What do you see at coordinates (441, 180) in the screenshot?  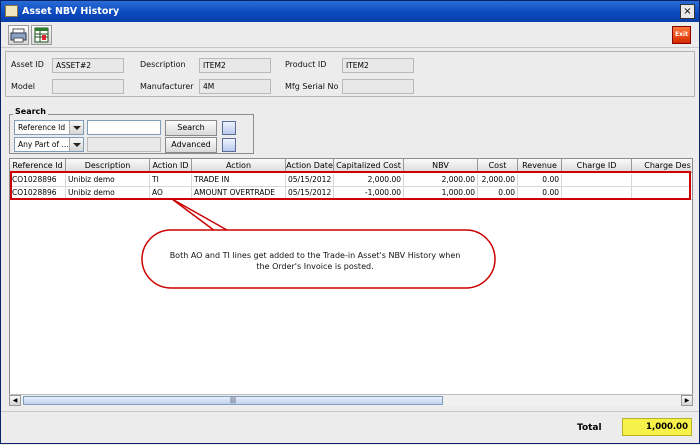 I see `cell-nbv: 2,000.00` at bounding box center [441, 180].